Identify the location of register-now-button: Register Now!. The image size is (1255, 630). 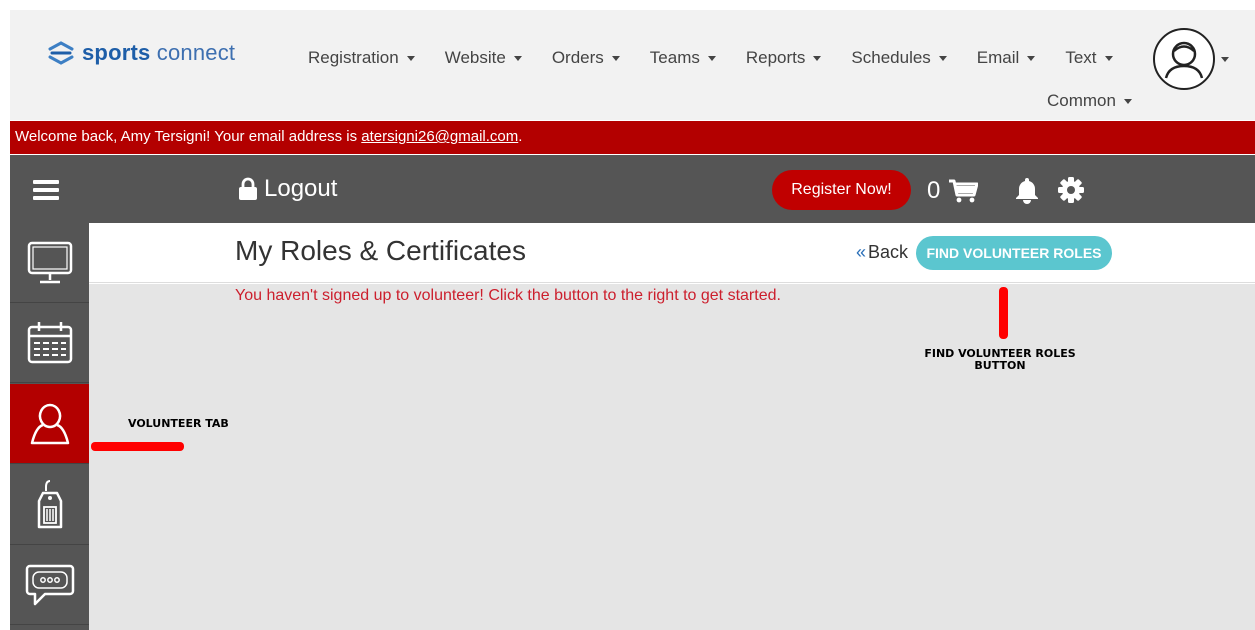
(841, 190).